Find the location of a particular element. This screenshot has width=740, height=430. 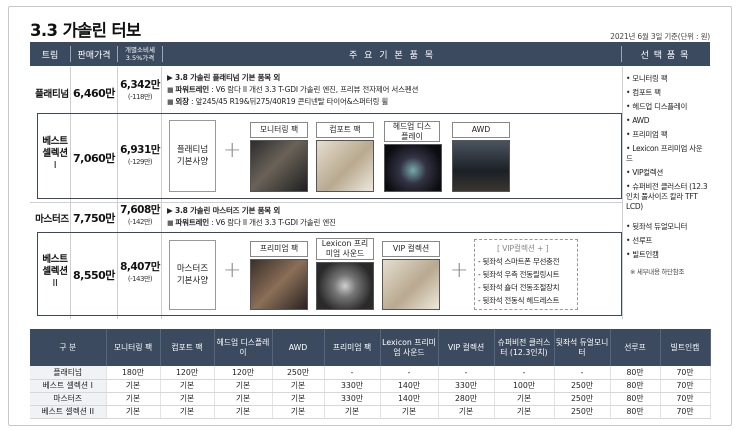

premium-pack-photo is located at coordinates (279, 284).